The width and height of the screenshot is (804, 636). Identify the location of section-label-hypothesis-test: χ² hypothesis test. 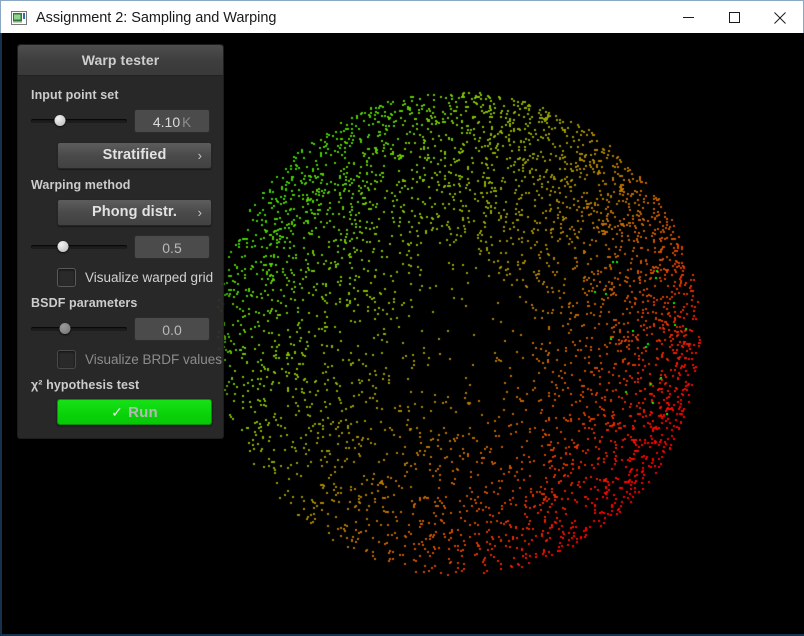
(85, 385).